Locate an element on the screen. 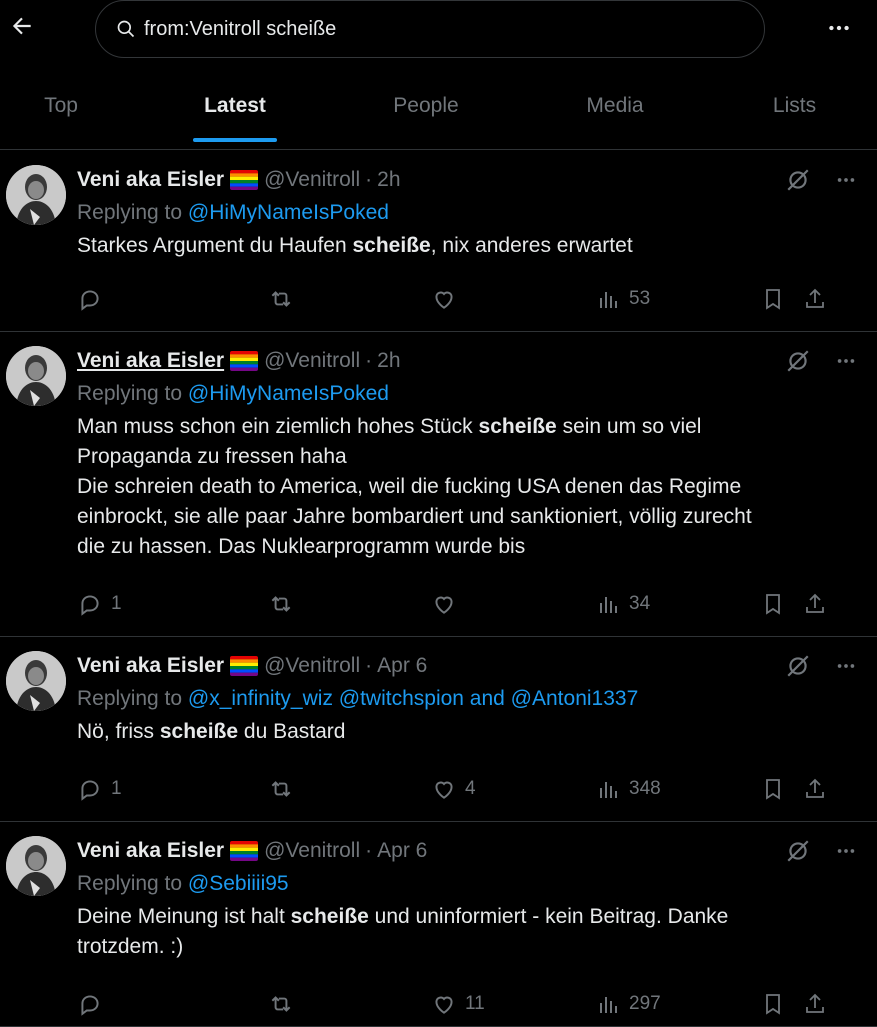 This screenshot has width=877, height=1027. tweet-text-part: Starkes Argument du Haufen is located at coordinates (215, 245).